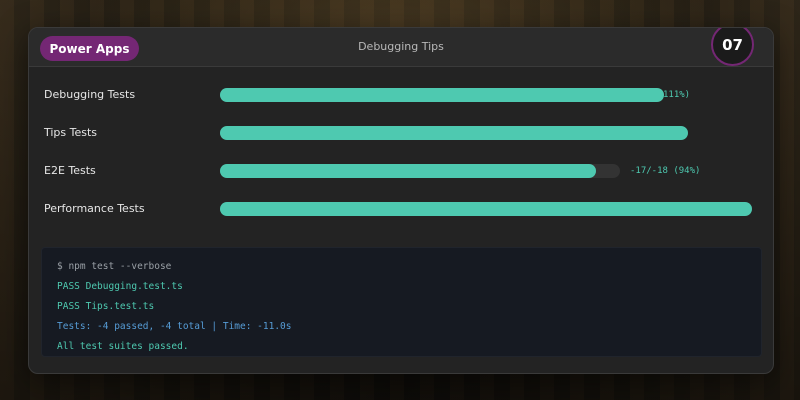 This screenshot has height=400, width=800. What do you see at coordinates (665, 171) in the screenshot?
I see `progress-percent: -17/-18 (94%)` at bounding box center [665, 171].